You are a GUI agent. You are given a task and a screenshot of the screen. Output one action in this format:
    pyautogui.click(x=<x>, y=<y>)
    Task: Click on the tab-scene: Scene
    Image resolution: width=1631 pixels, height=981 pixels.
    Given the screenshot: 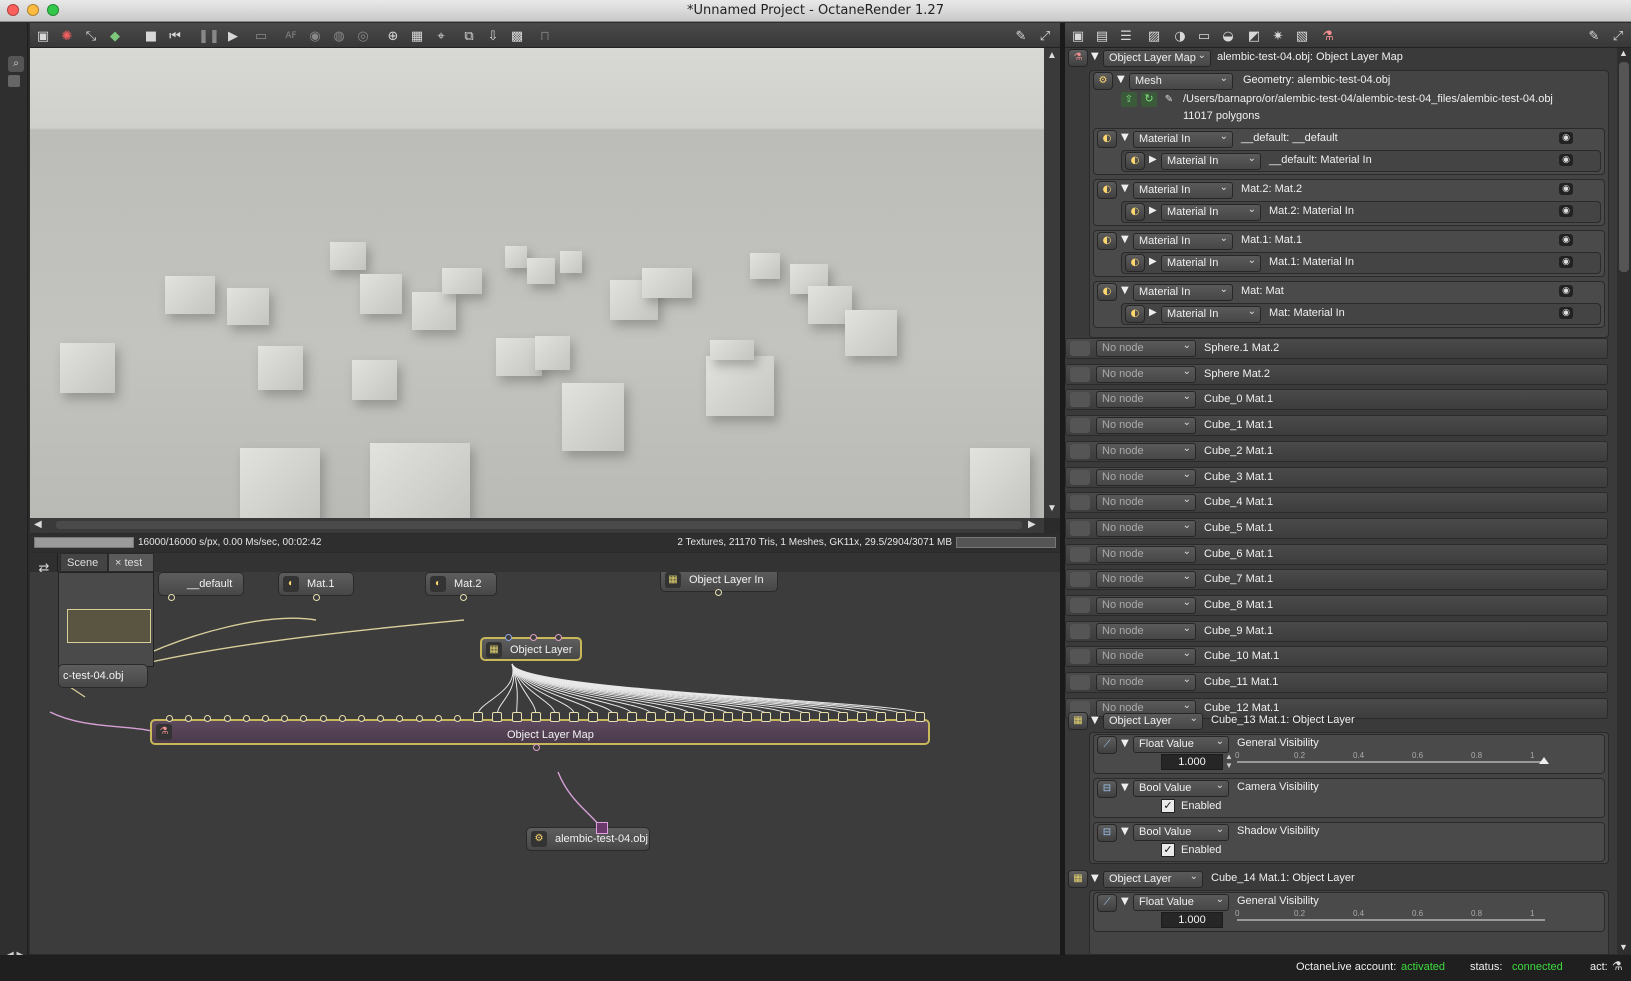 What is the action you would take?
    pyautogui.click(x=84, y=562)
    